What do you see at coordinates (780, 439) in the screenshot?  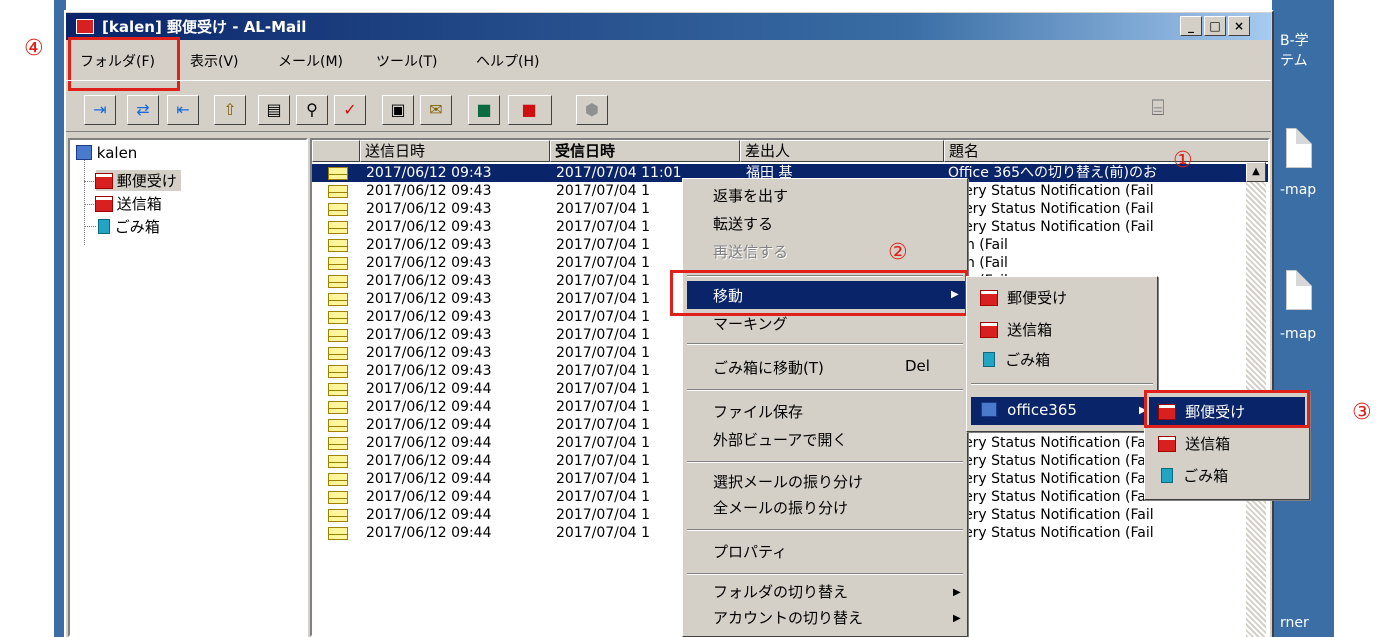 I see `menu-item-open-external: 外部ビューアで開く` at bounding box center [780, 439].